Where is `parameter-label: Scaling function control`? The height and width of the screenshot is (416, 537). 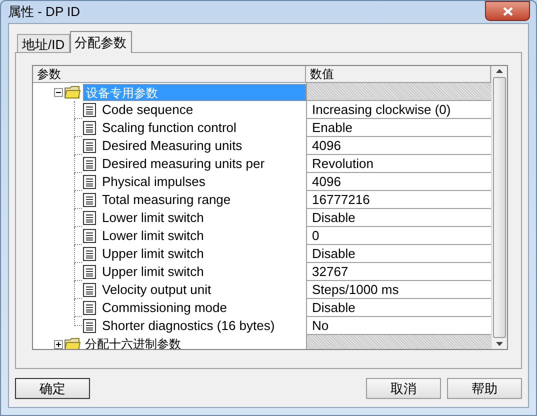 parameter-label: Scaling function control is located at coordinates (169, 128).